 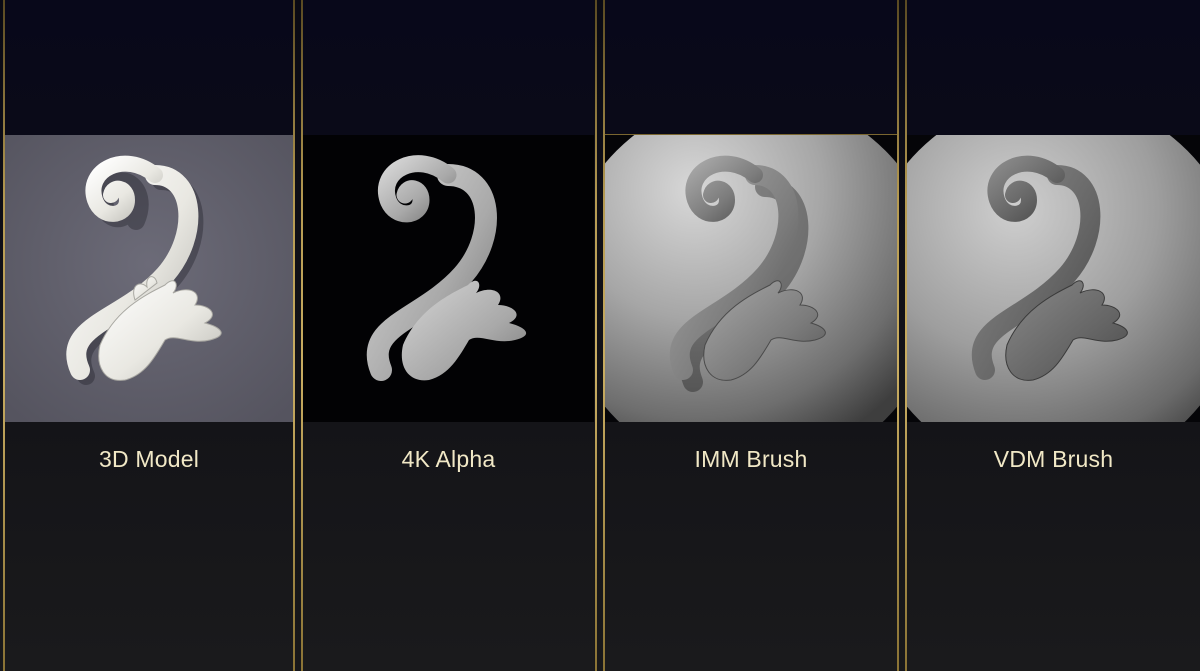 What do you see at coordinates (1053, 278) in the screenshot?
I see `preview-image-vdm-brush` at bounding box center [1053, 278].